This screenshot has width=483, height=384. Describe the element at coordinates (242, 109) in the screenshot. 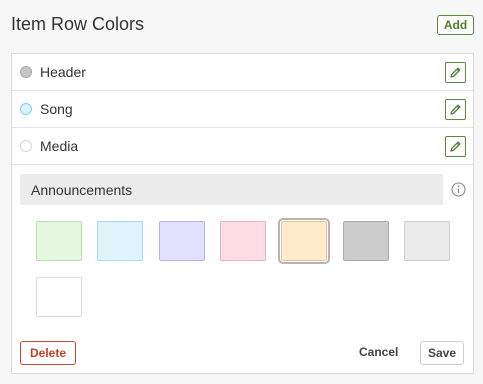

I see `list-item-song: Song` at that location.